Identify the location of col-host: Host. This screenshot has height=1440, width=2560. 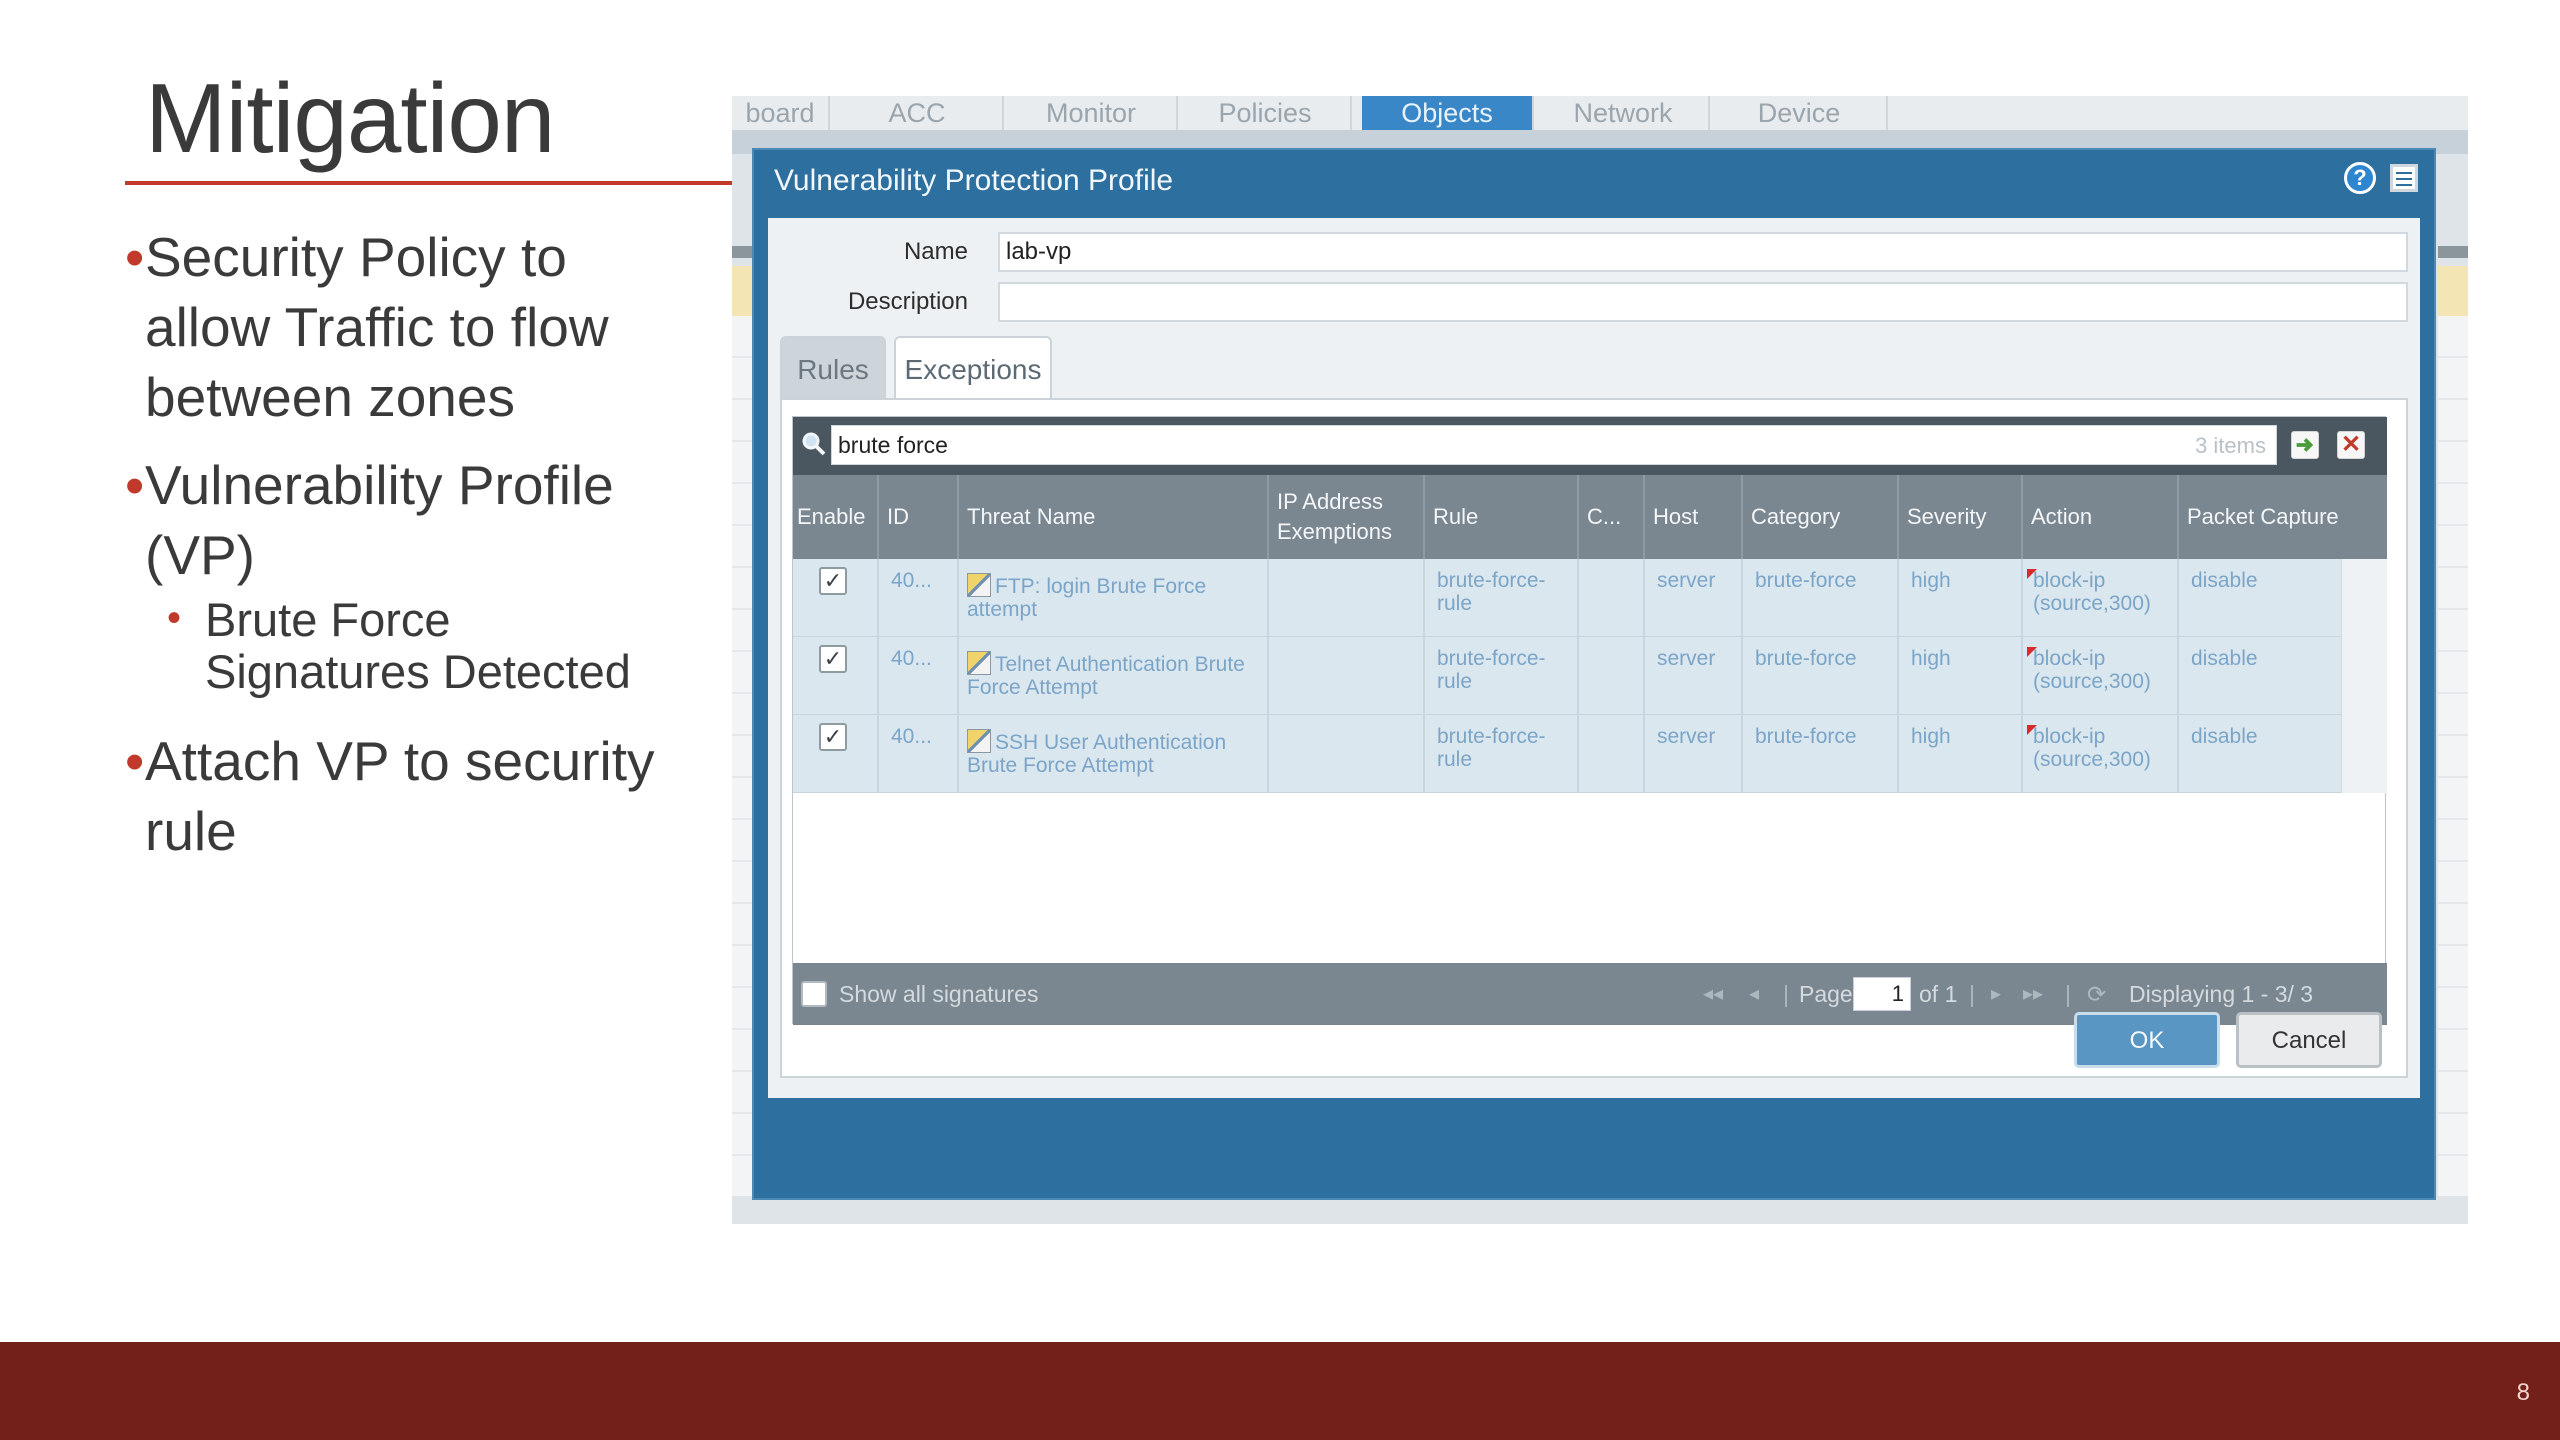
(1694, 517).